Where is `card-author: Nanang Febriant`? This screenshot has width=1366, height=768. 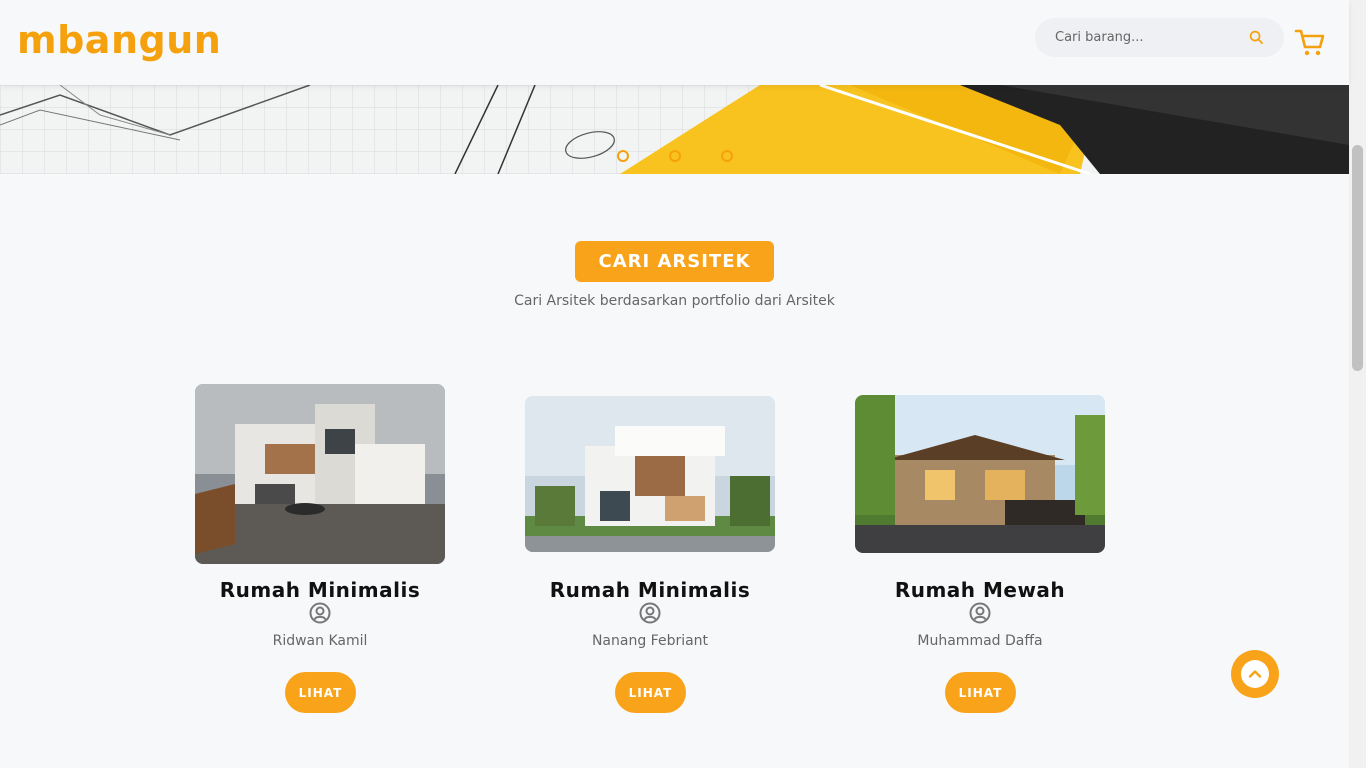
card-author: Nanang Febriant is located at coordinates (650, 641).